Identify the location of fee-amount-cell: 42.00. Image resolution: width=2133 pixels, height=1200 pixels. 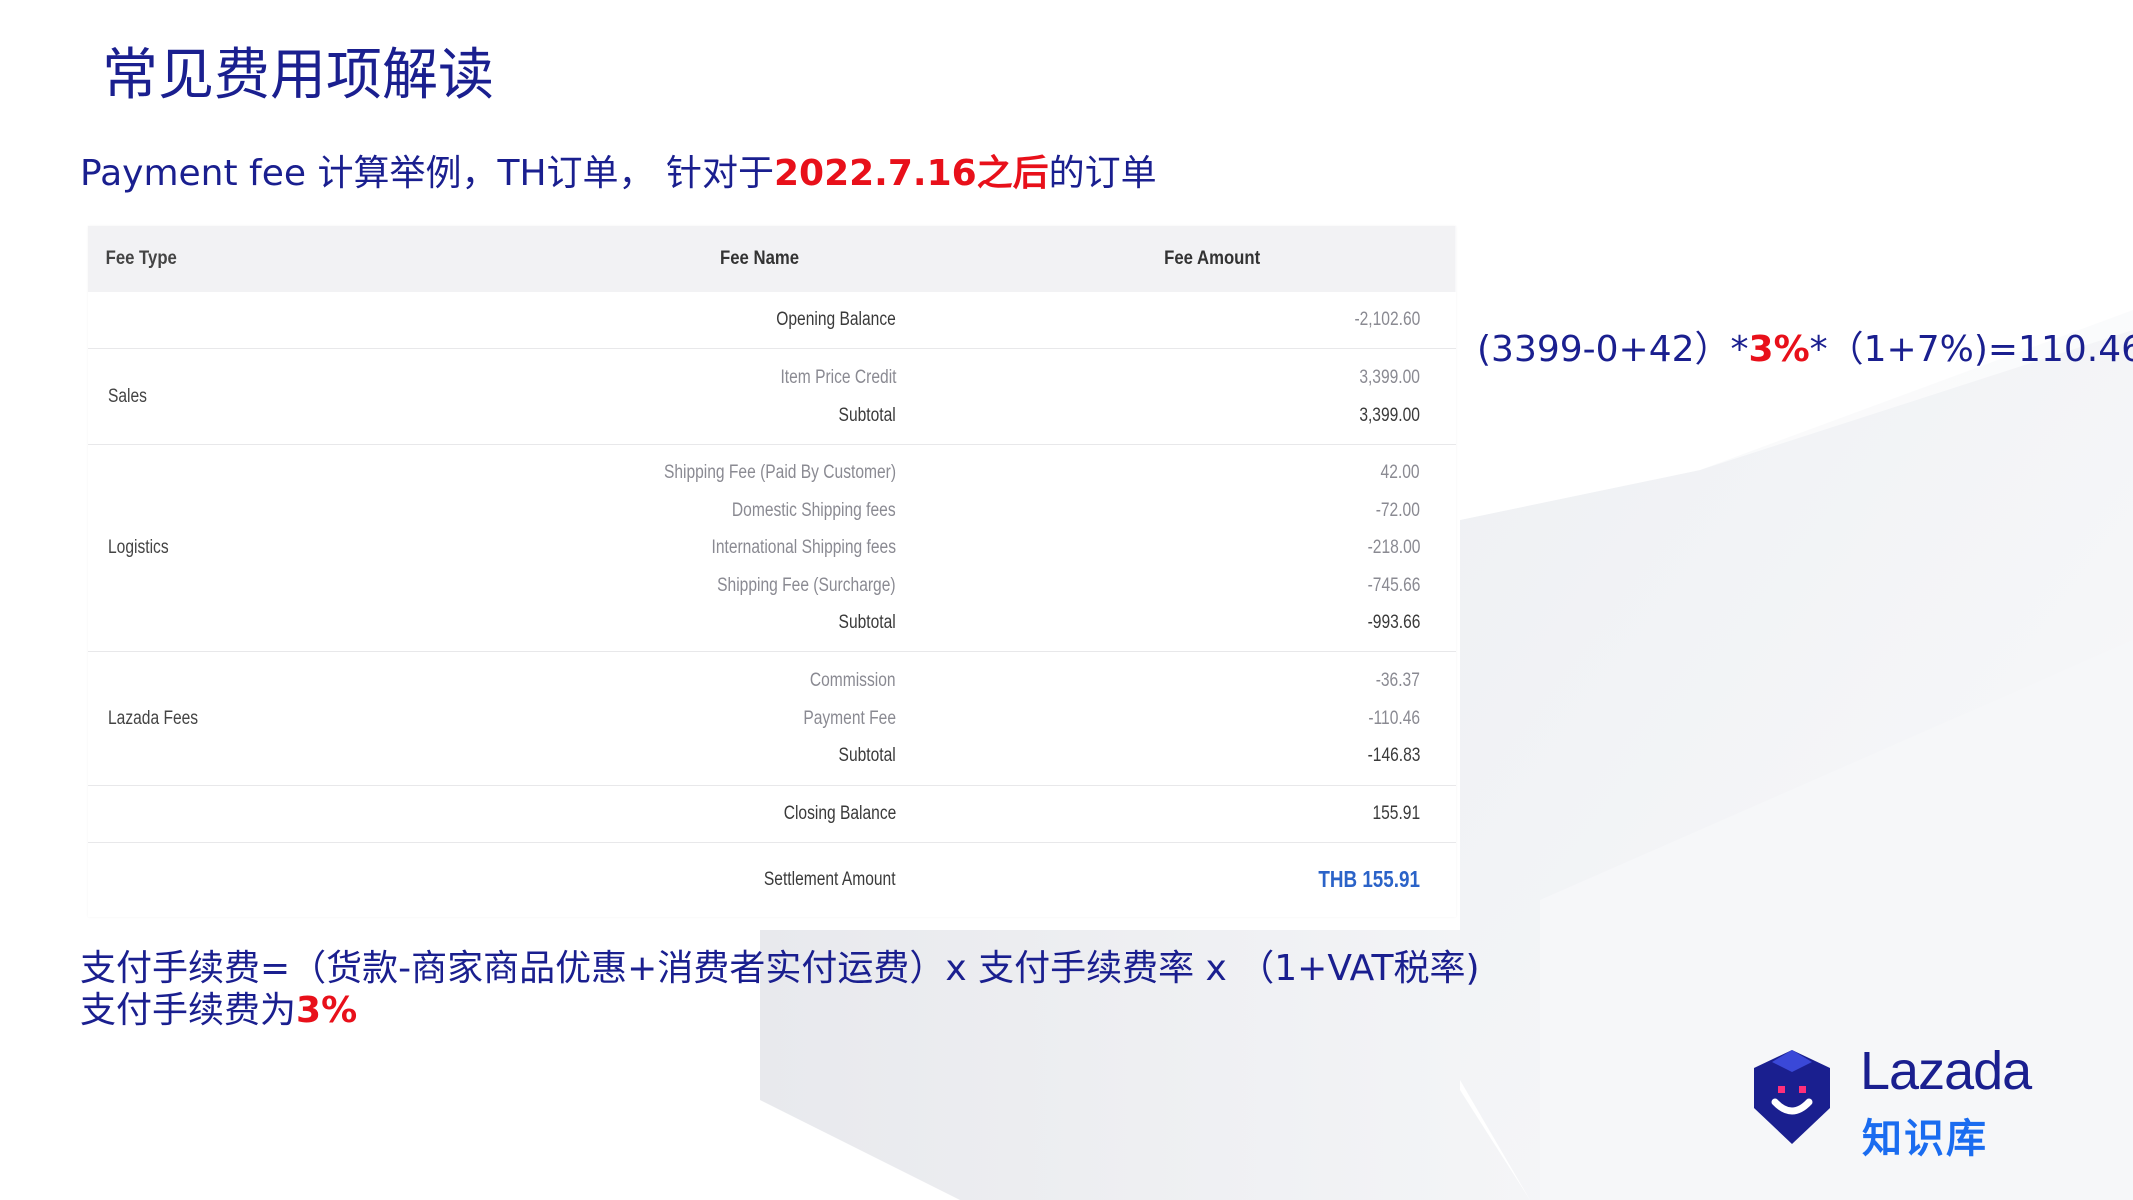
(1400, 473).